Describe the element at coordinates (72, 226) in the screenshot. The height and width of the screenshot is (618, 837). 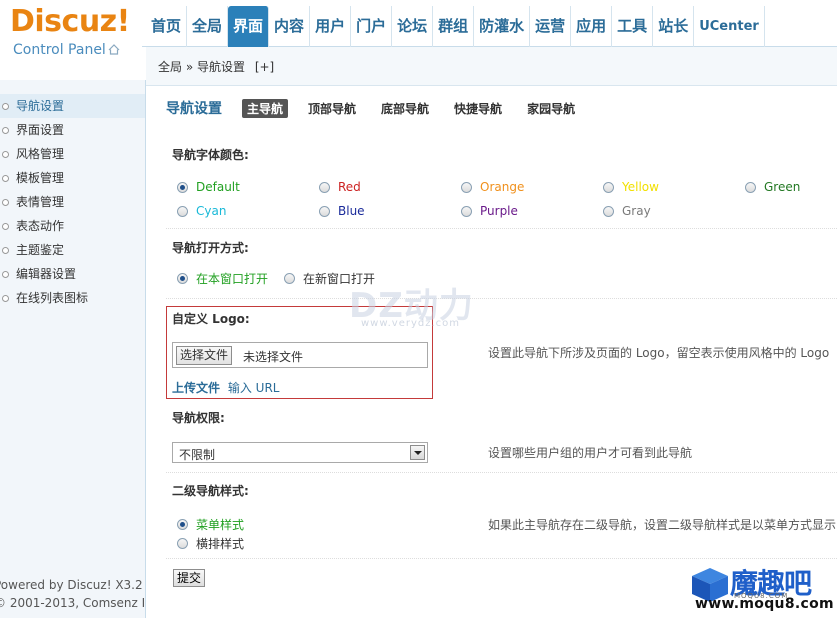
I see `sidebar-item: 表态动作` at that location.